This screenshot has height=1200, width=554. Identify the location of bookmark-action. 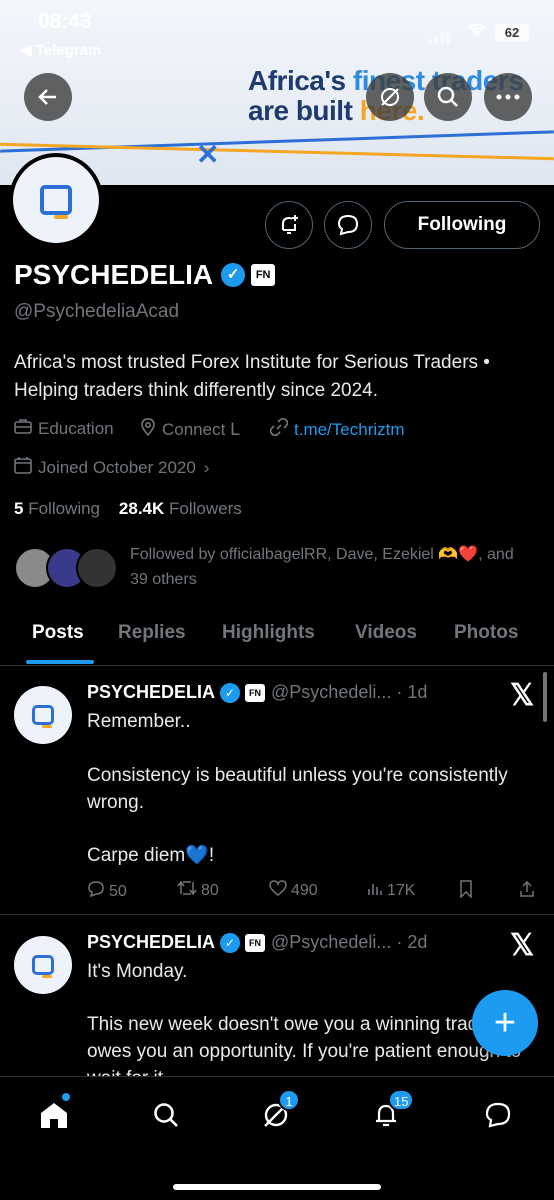
(468, 891).